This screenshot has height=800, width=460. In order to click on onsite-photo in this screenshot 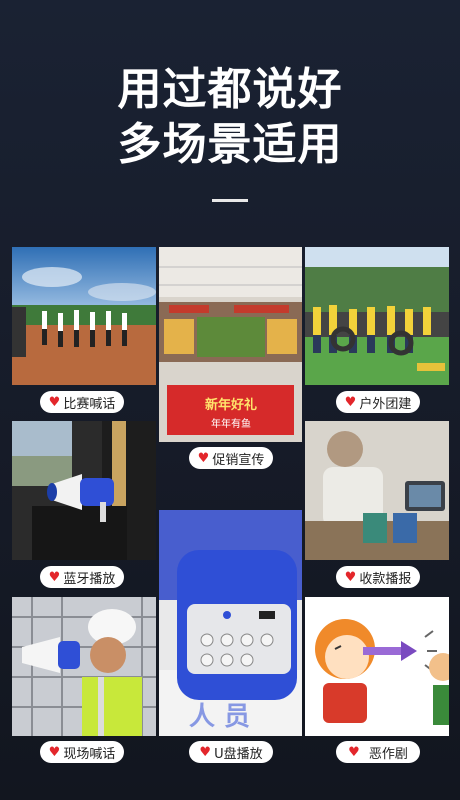, I will do `click(84, 666)`.